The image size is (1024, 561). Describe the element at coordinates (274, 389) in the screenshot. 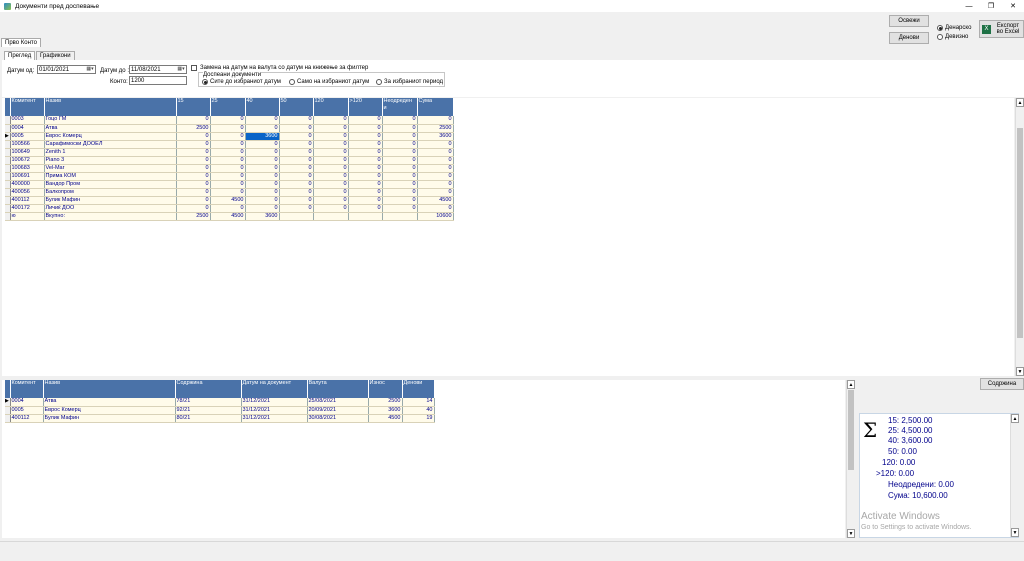

I see `column-header: Датум на документ` at that location.